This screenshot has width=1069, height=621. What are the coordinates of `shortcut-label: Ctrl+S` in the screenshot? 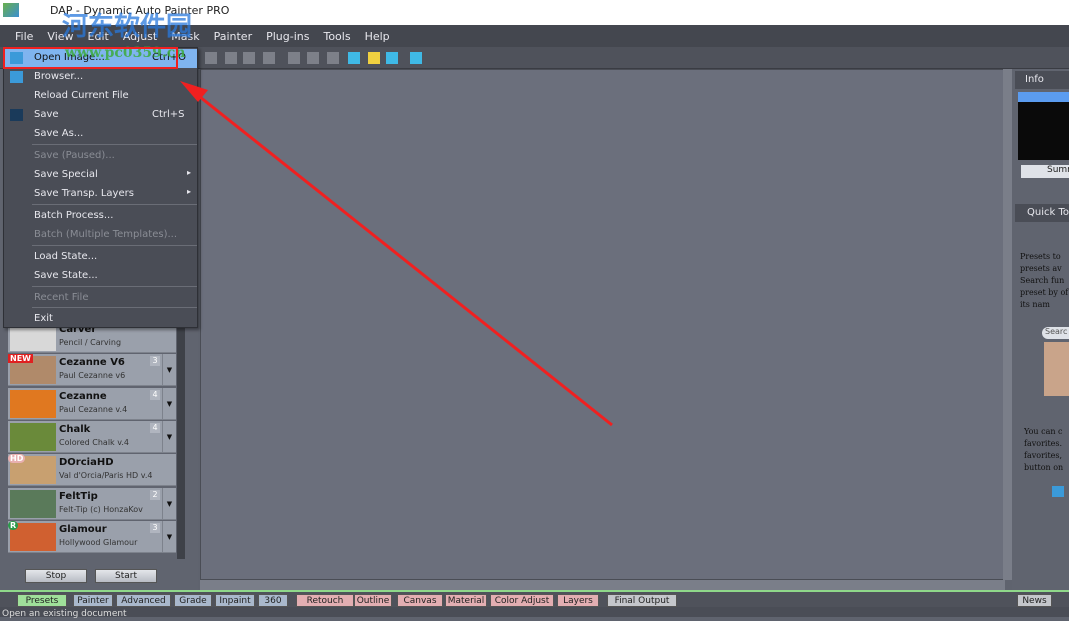 It's located at (168, 114).